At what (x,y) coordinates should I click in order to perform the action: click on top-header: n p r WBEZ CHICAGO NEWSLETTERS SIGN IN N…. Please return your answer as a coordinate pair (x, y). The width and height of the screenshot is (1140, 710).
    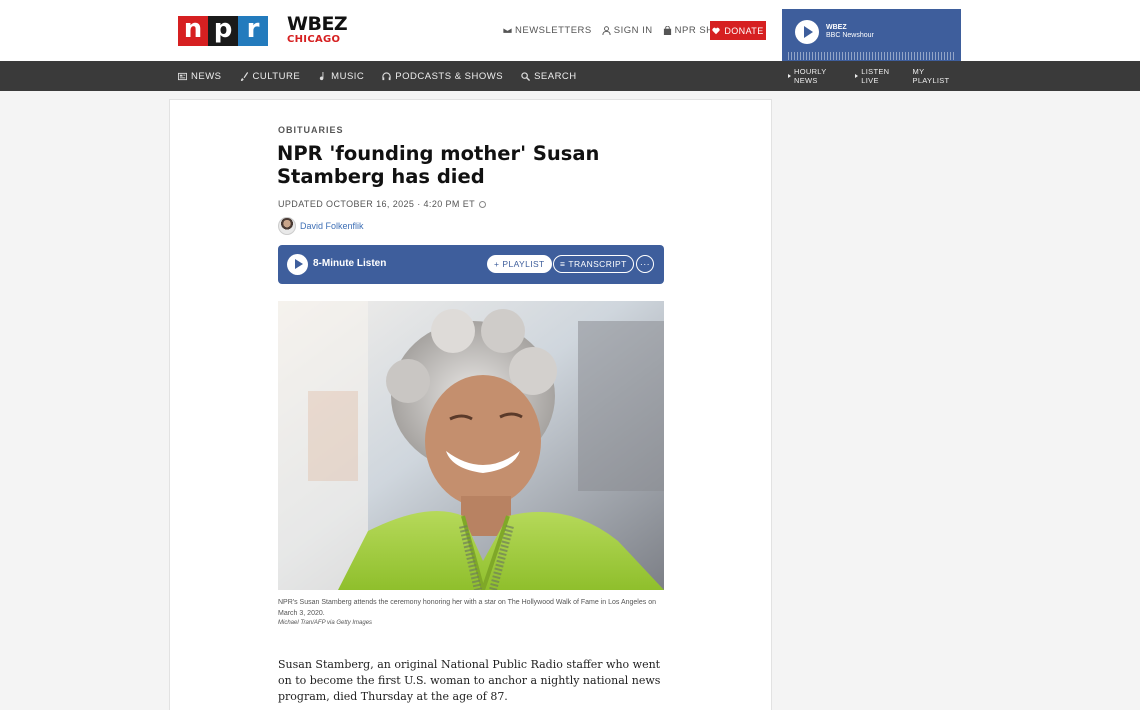
    Looking at the image, I should click on (570, 30).